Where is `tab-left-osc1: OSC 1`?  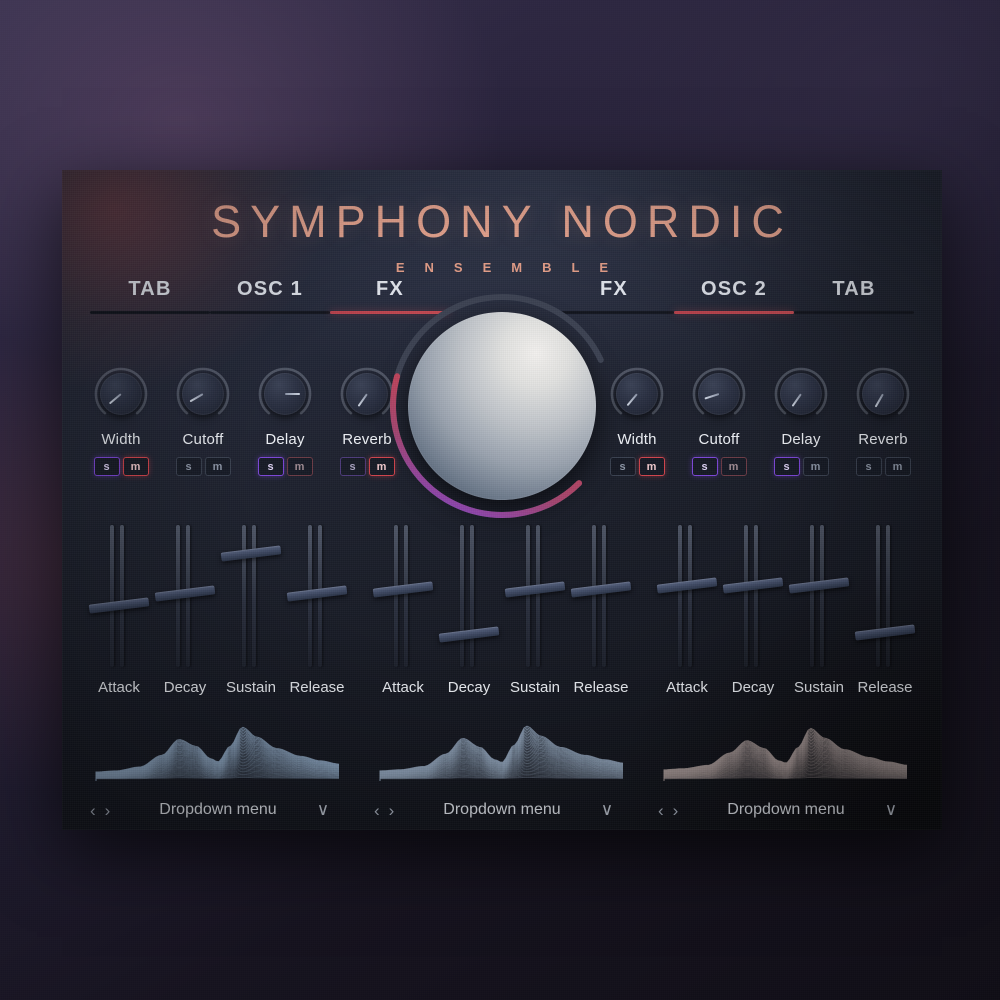
tab-left-osc1: OSC 1 is located at coordinates (270, 296).